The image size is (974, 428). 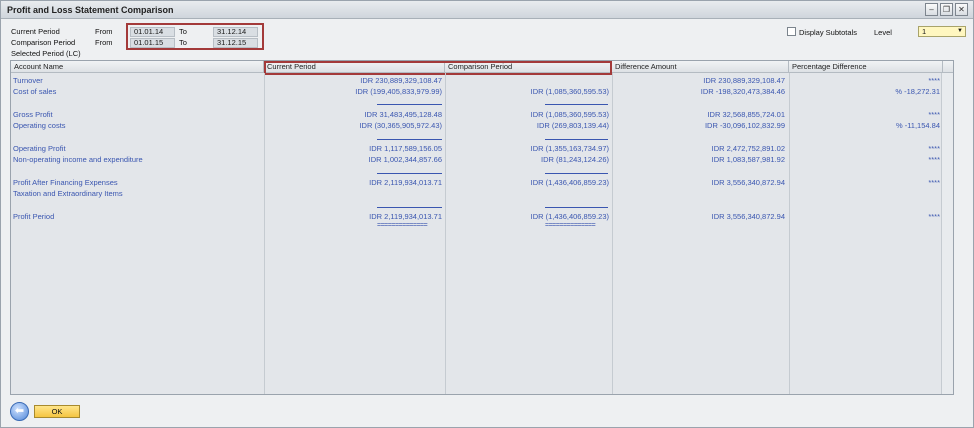 I want to click on display-subtotals-checkbox, so click(x=791, y=31).